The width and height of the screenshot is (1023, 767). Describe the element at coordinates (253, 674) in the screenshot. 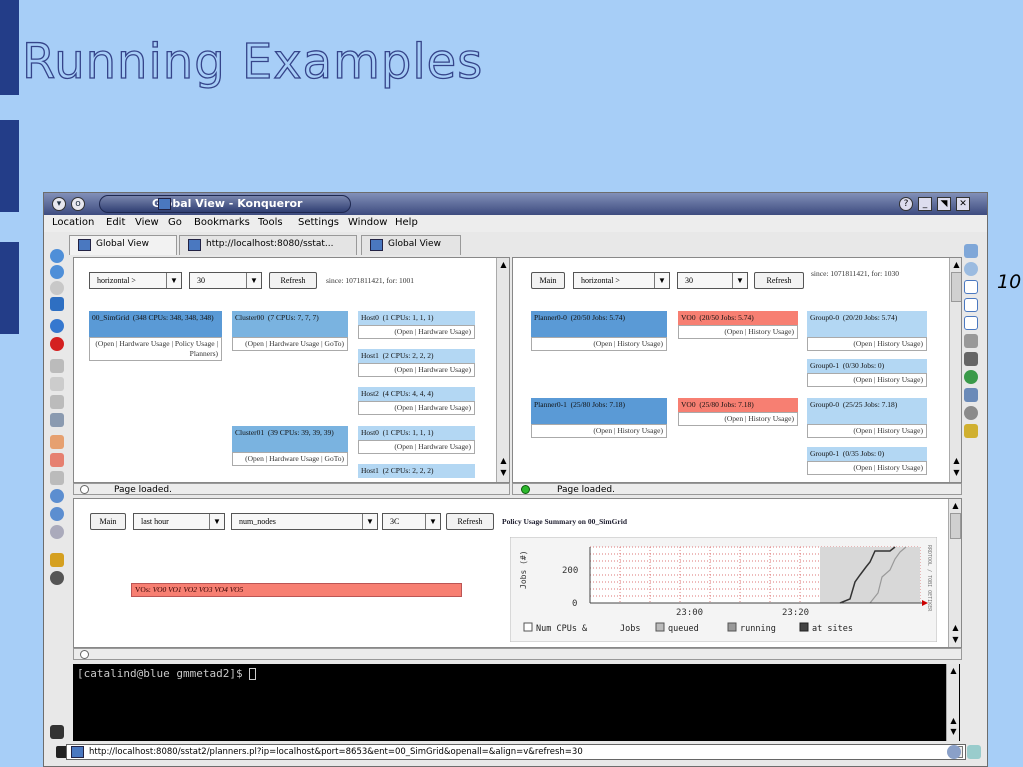

I see `terminal-cursor` at that location.